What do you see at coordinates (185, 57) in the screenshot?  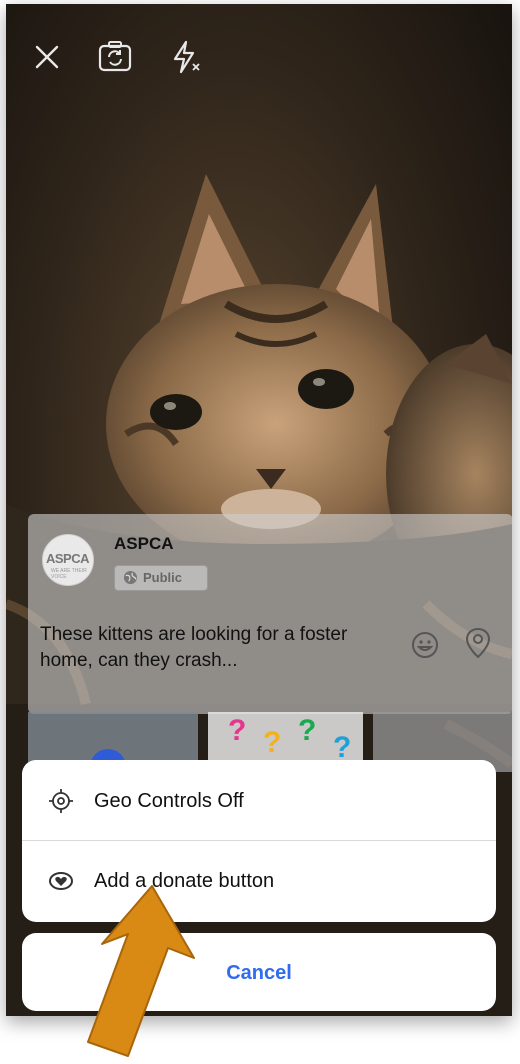 I see `flash-off-icon` at bounding box center [185, 57].